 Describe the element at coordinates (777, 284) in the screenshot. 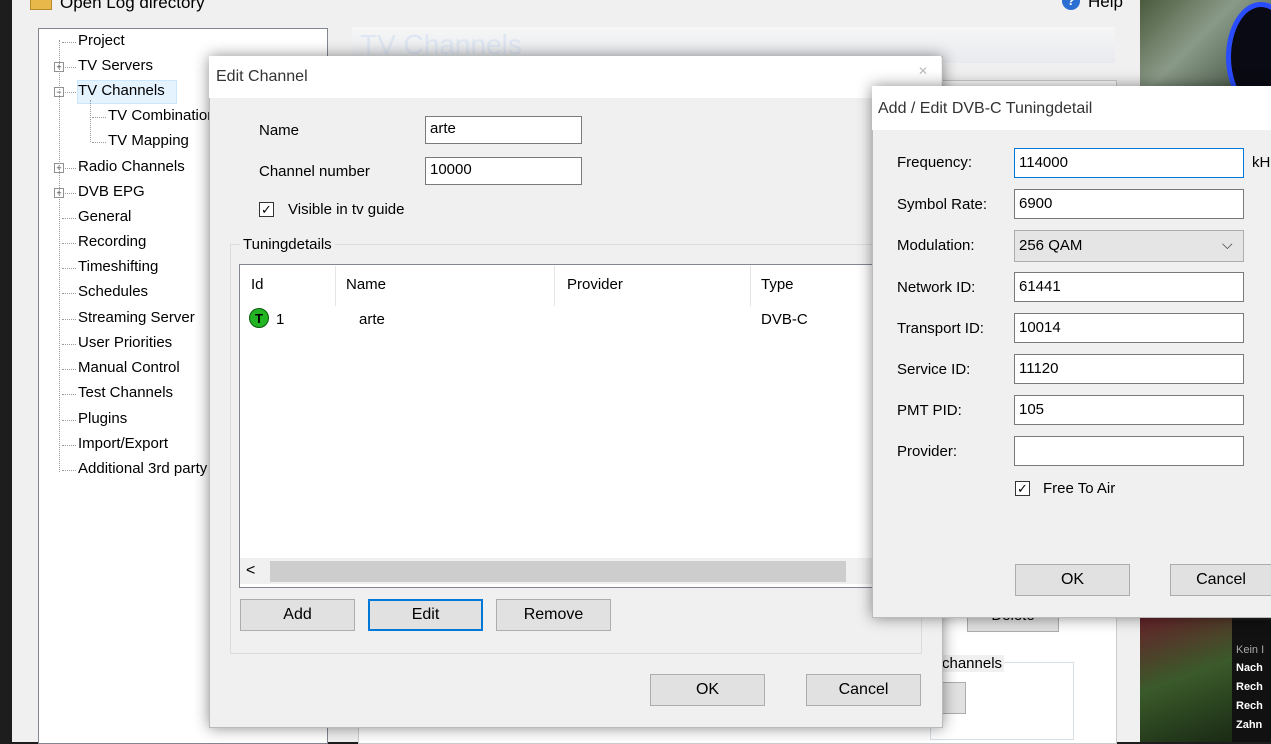

I see `column-header-type: Type` at that location.